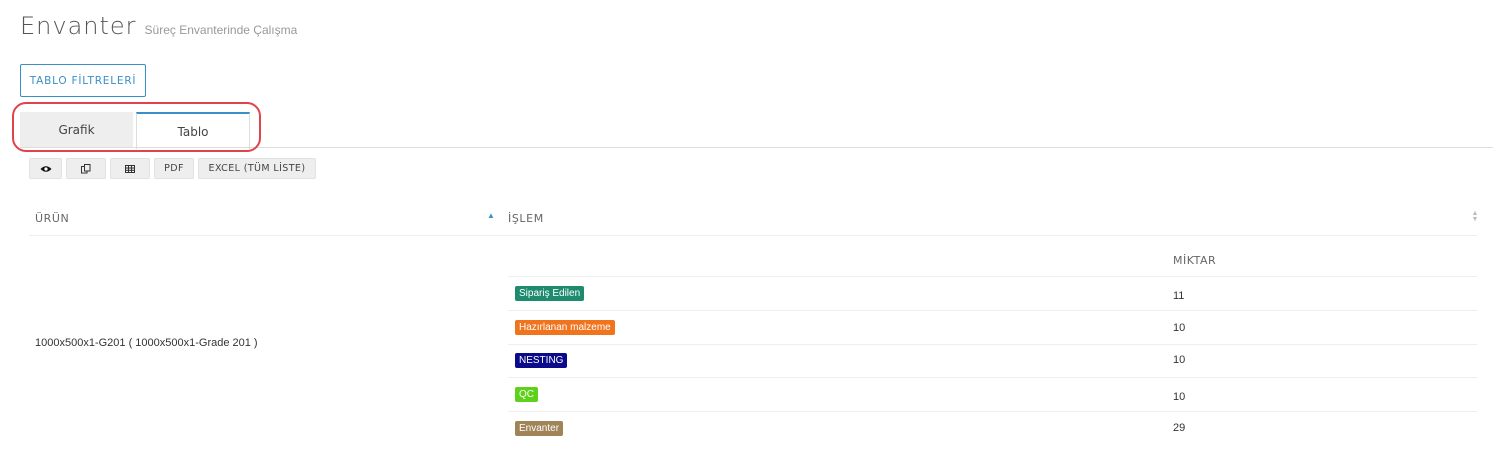  I want to click on status-badge-prepared: Hazırlanan malzeme, so click(565, 327).